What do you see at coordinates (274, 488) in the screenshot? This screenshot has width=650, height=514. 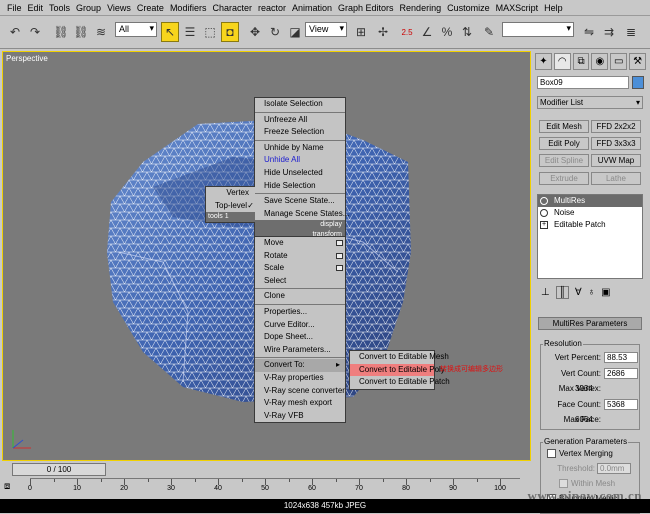 I see `track-bar: 0 10 20 30 40 50 60 70 80 90 100` at bounding box center [274, 488].